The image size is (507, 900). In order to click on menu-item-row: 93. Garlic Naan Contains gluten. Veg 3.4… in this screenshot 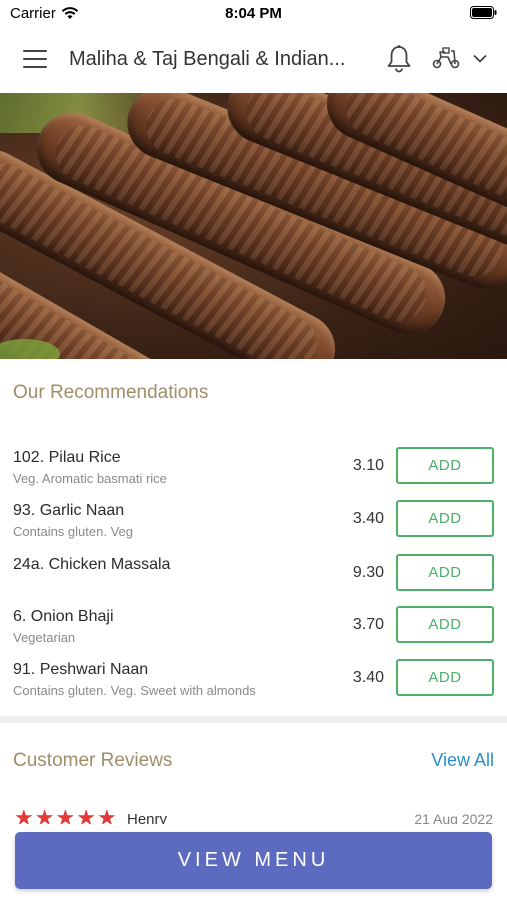, I will do `click(253, 527)`.